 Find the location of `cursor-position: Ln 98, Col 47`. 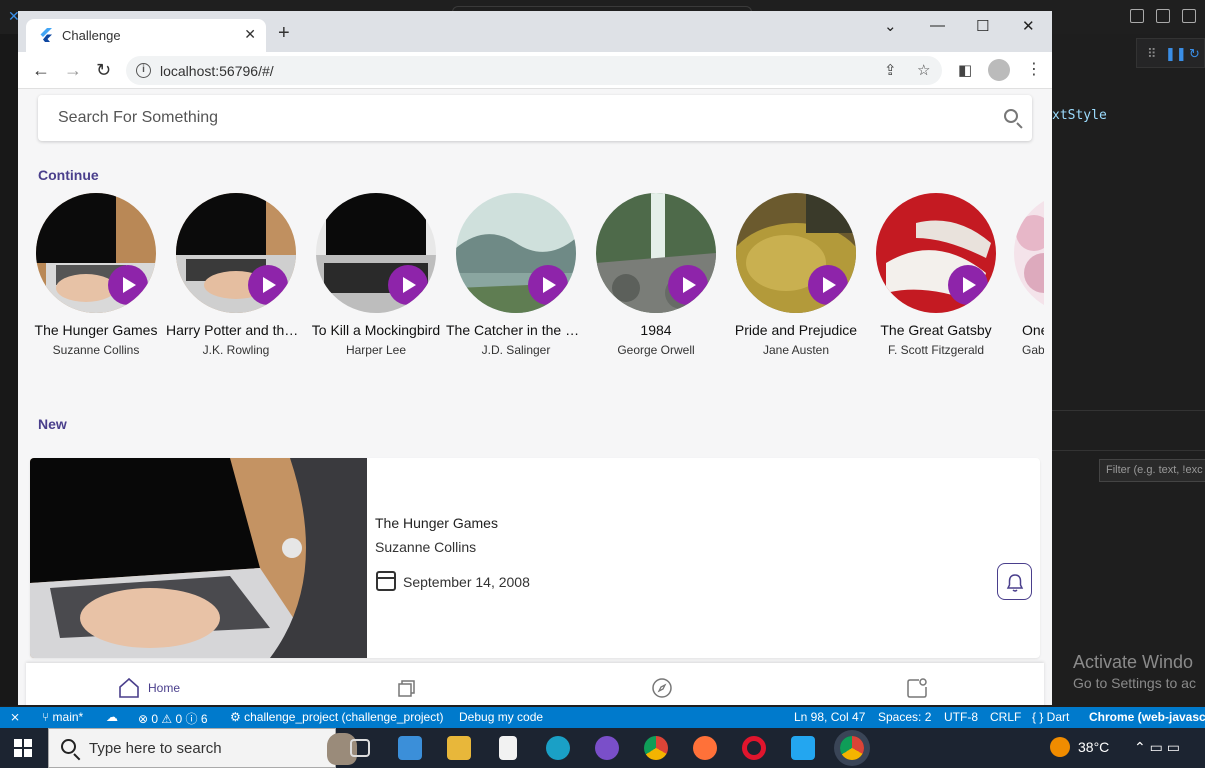

cursor-position: Ln 98, Col 47 is located at coordinates (829, 717).